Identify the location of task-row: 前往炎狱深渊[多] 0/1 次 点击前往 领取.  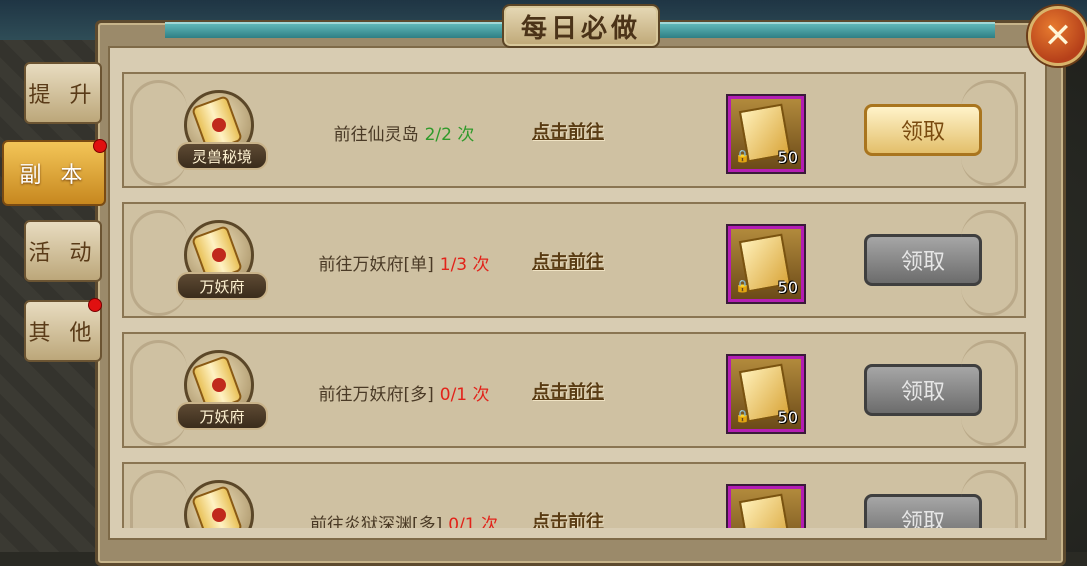
(574, 495).